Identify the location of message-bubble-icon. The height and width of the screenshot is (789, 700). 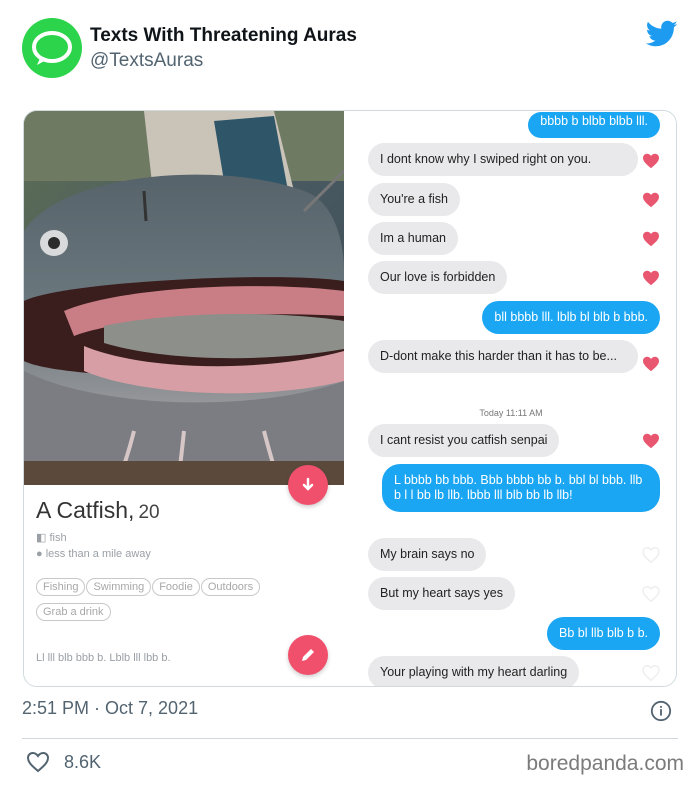
(52, 48).